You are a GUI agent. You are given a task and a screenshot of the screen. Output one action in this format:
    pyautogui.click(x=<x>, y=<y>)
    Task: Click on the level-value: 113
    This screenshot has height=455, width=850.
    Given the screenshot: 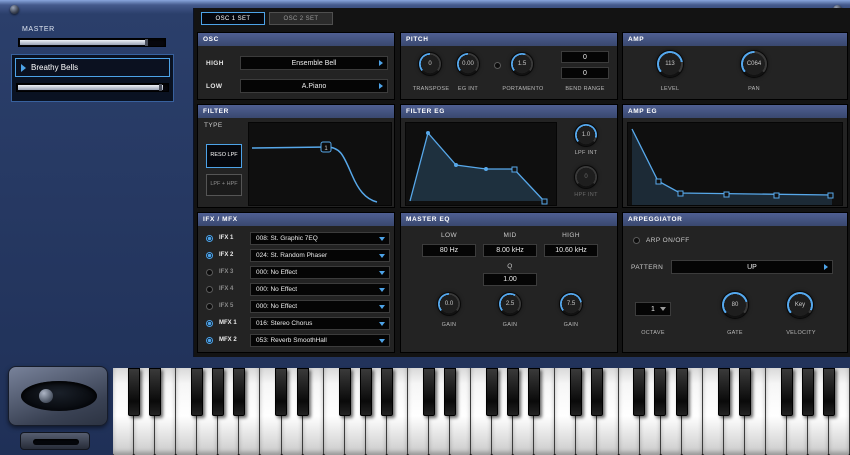 What is the action you would take?
    pyautogui.click(x=670, y=64)
    